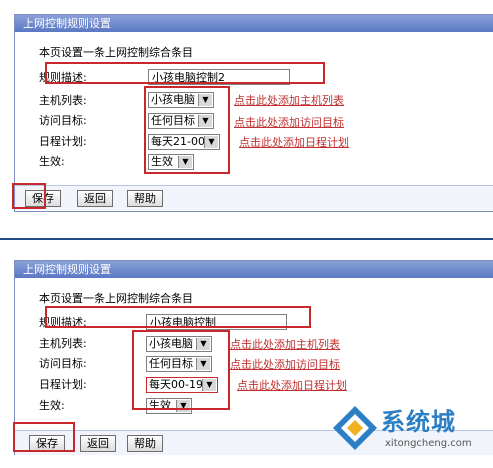 Image resolution: width=493 pixels, height=468 pixels. Describe the element at coordinates (178, 141) in the screenshot. I see `schedule-value: 每天21-00` at that location.